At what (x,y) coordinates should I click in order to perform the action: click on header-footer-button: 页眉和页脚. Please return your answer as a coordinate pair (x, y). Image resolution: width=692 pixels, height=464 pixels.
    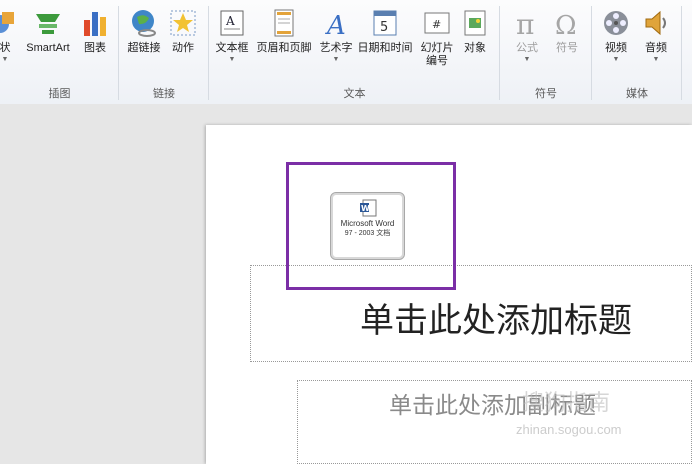
    Looking at the image, I should click on (284, 31).